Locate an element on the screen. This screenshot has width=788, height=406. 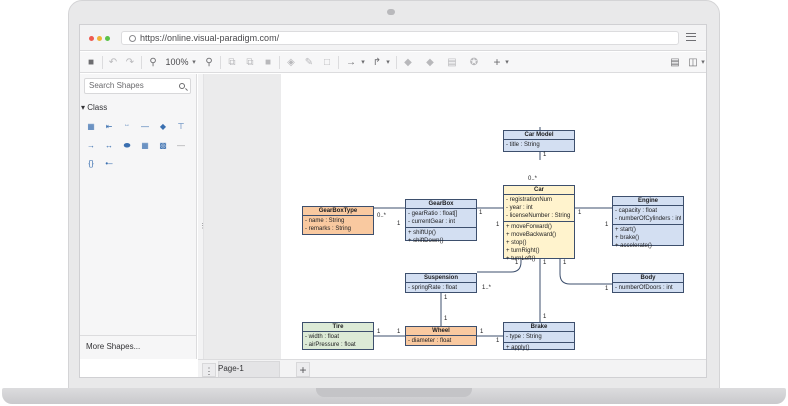
minimize-window-icon is located at coordinates (99, 38).